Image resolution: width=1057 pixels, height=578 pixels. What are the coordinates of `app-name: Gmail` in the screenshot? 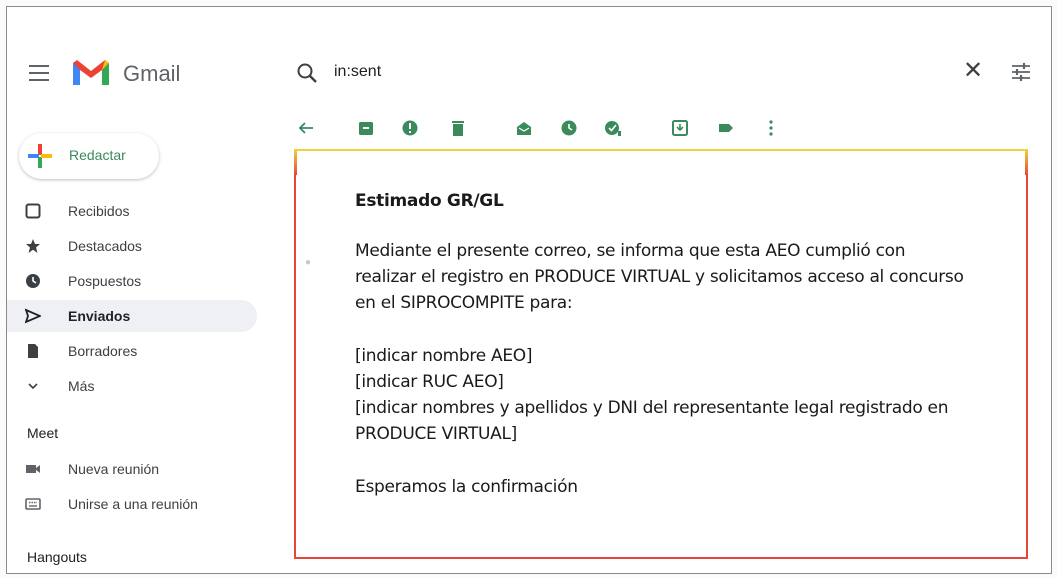 It's located at (152, 73).